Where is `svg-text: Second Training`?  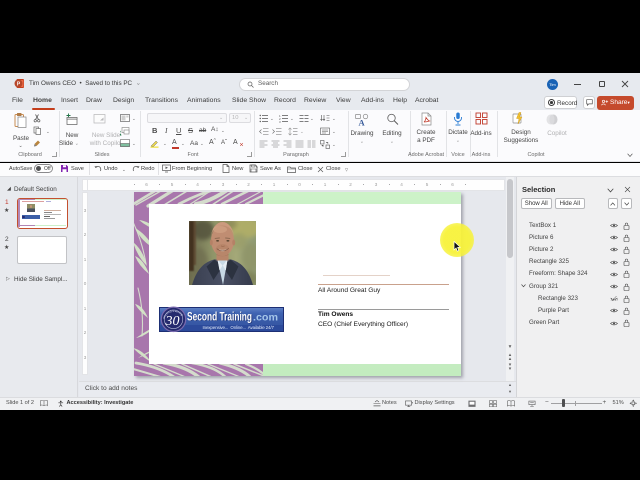
svg-text: Second Training is located at coordinates (219, 317).